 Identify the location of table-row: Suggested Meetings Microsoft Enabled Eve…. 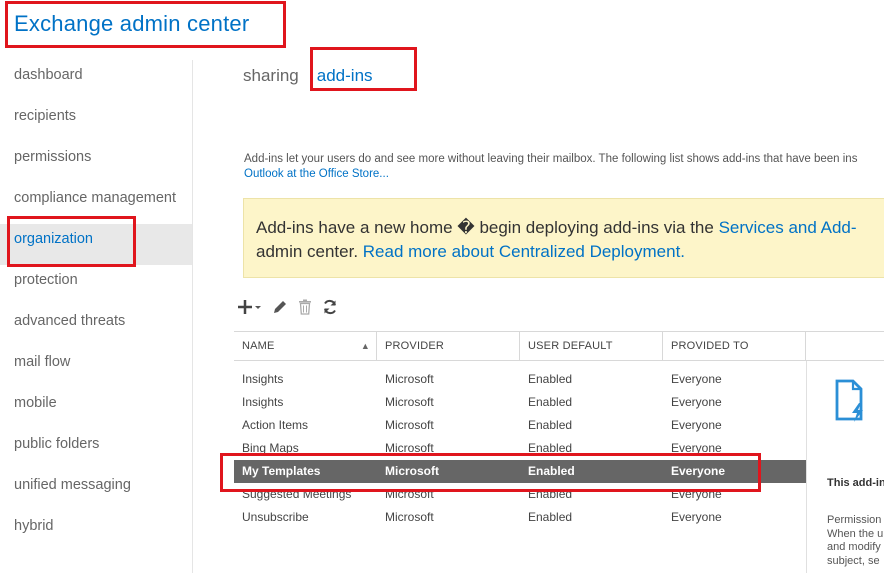
(520, 494).